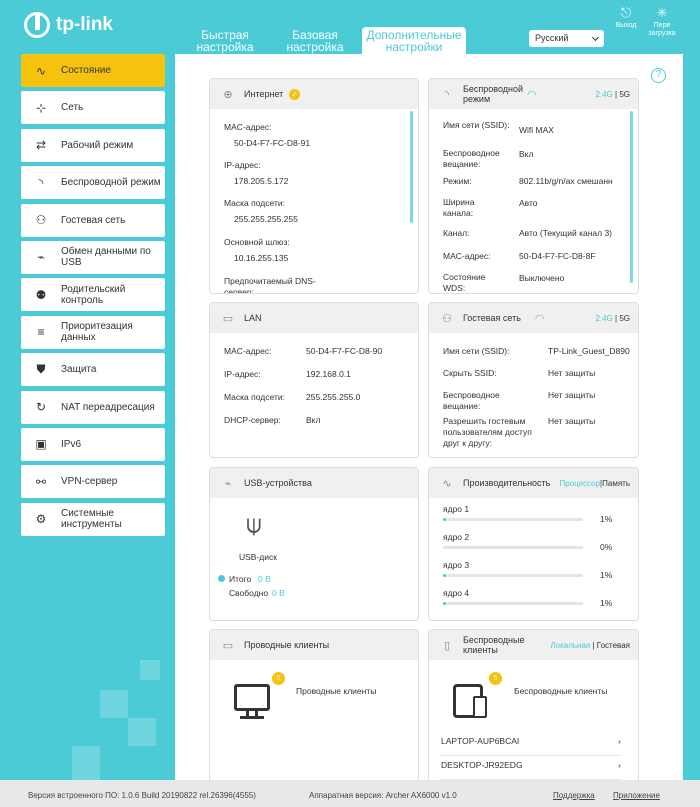 Image resolution: width=700 pixels, height=807 pixels. I want to click on wireless-ssid-label: Имя сети (SSID):, so click(476, 125).